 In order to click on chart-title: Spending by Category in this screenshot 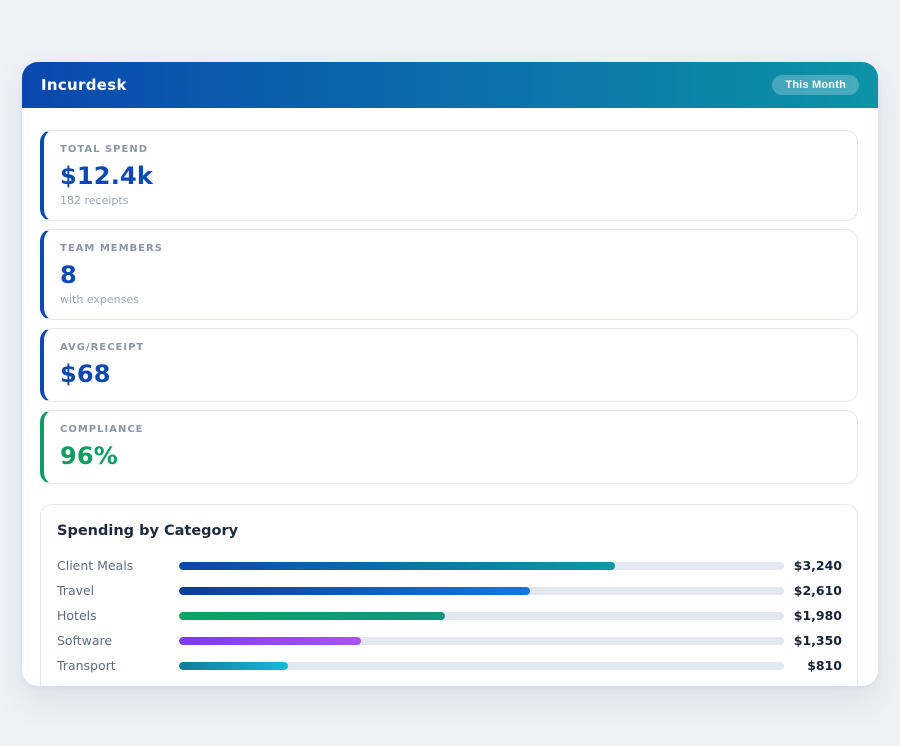, I will do `click(148, 531)`.